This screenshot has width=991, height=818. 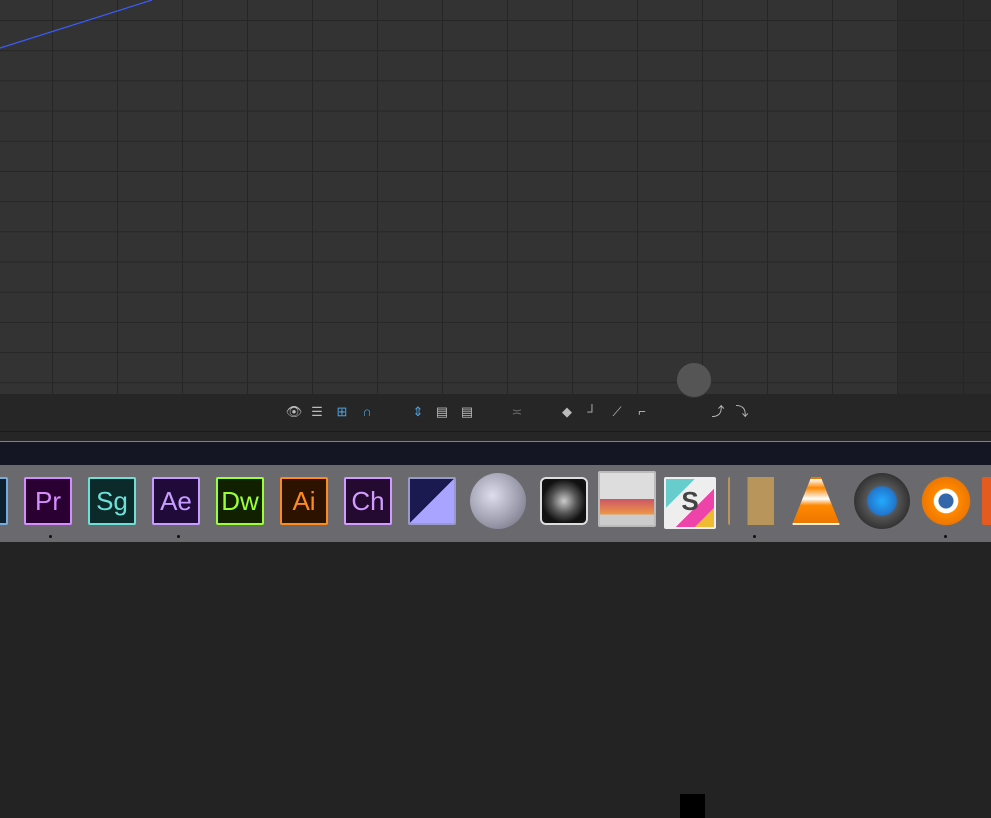 What do you see at coordinates (986, 501) in the screenshot?
I see `dock-app-partial-right` at bounding box center [986, 501].